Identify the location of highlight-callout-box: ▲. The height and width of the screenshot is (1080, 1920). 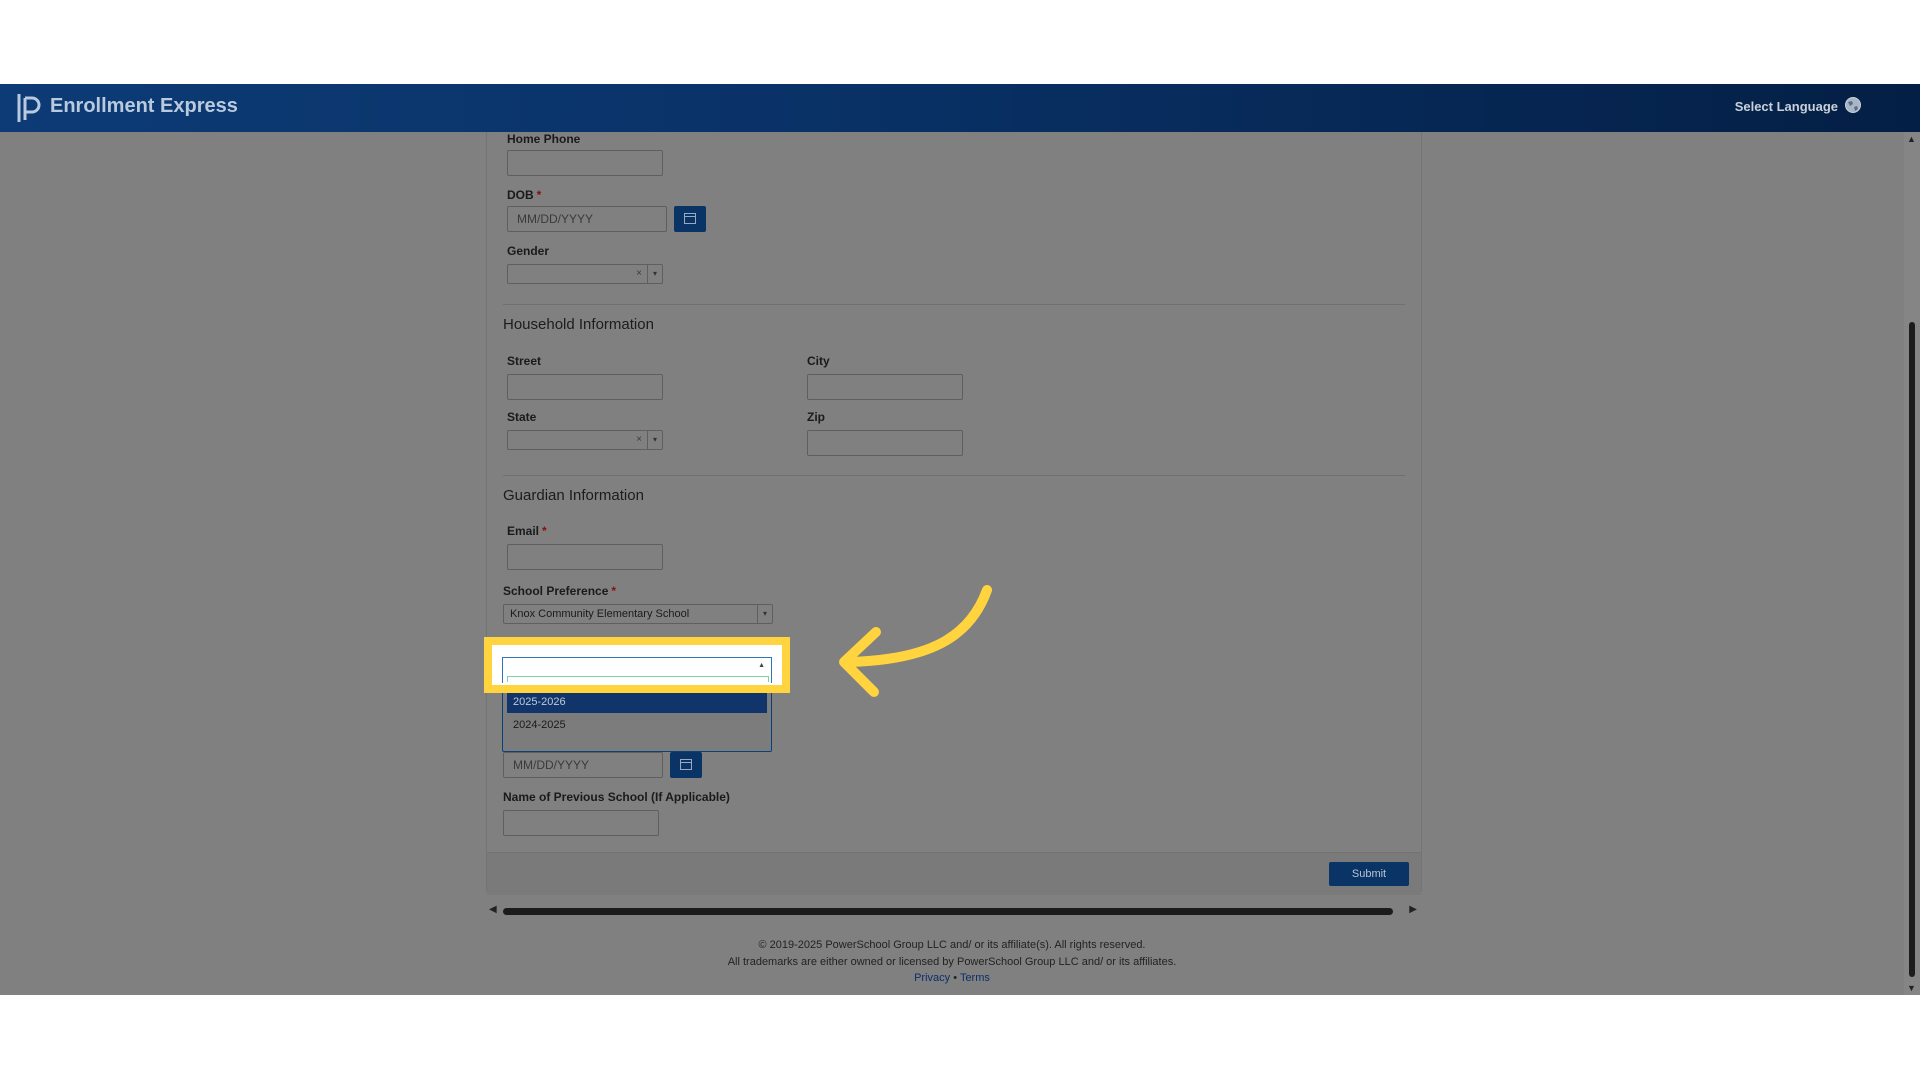
(637, 665).